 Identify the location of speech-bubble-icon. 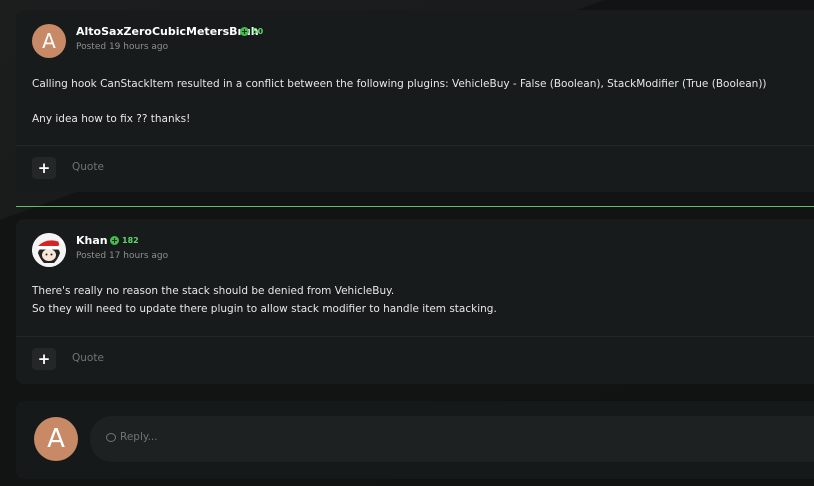
(111, 437).